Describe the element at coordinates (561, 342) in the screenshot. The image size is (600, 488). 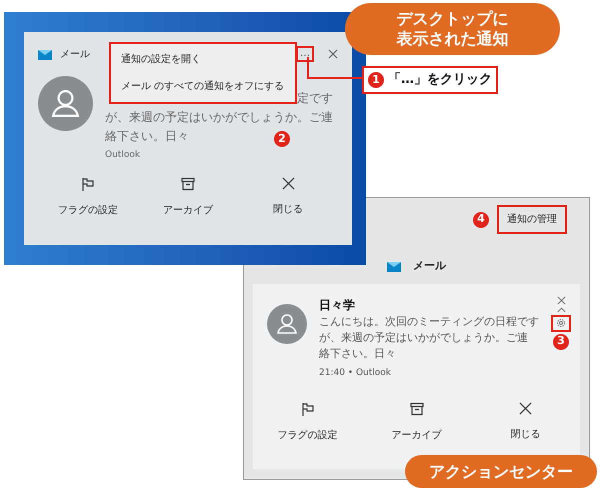
I see `step-badge: 3` at that location.